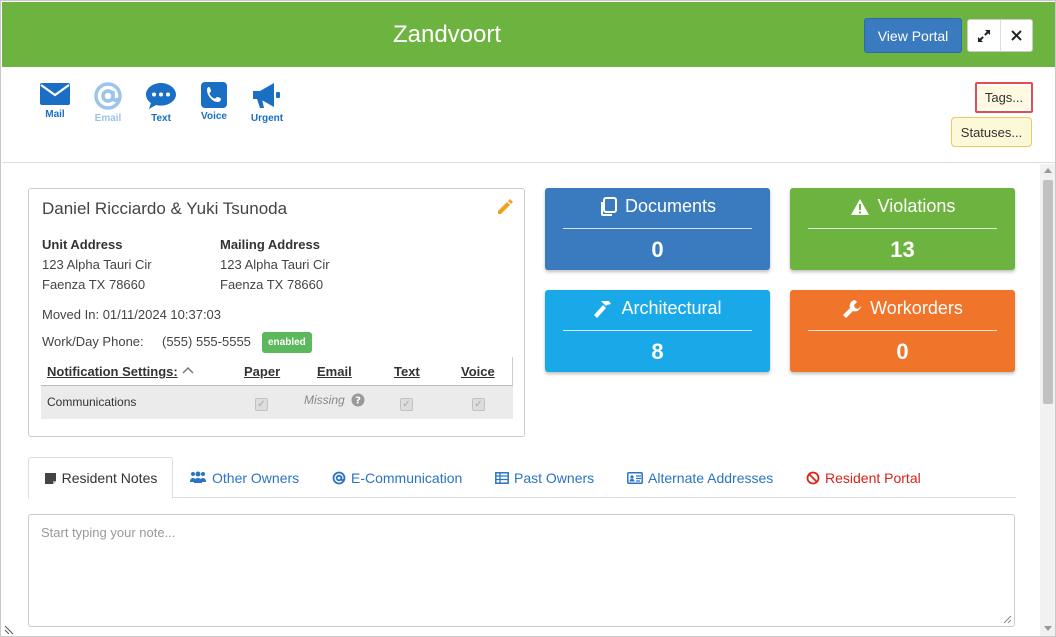 The width and height of the screenshot is (1056, 637). What do you see at coordinates (50, 478) in the screenshot?
I see `note-icon` at bounding box center [50, 478].